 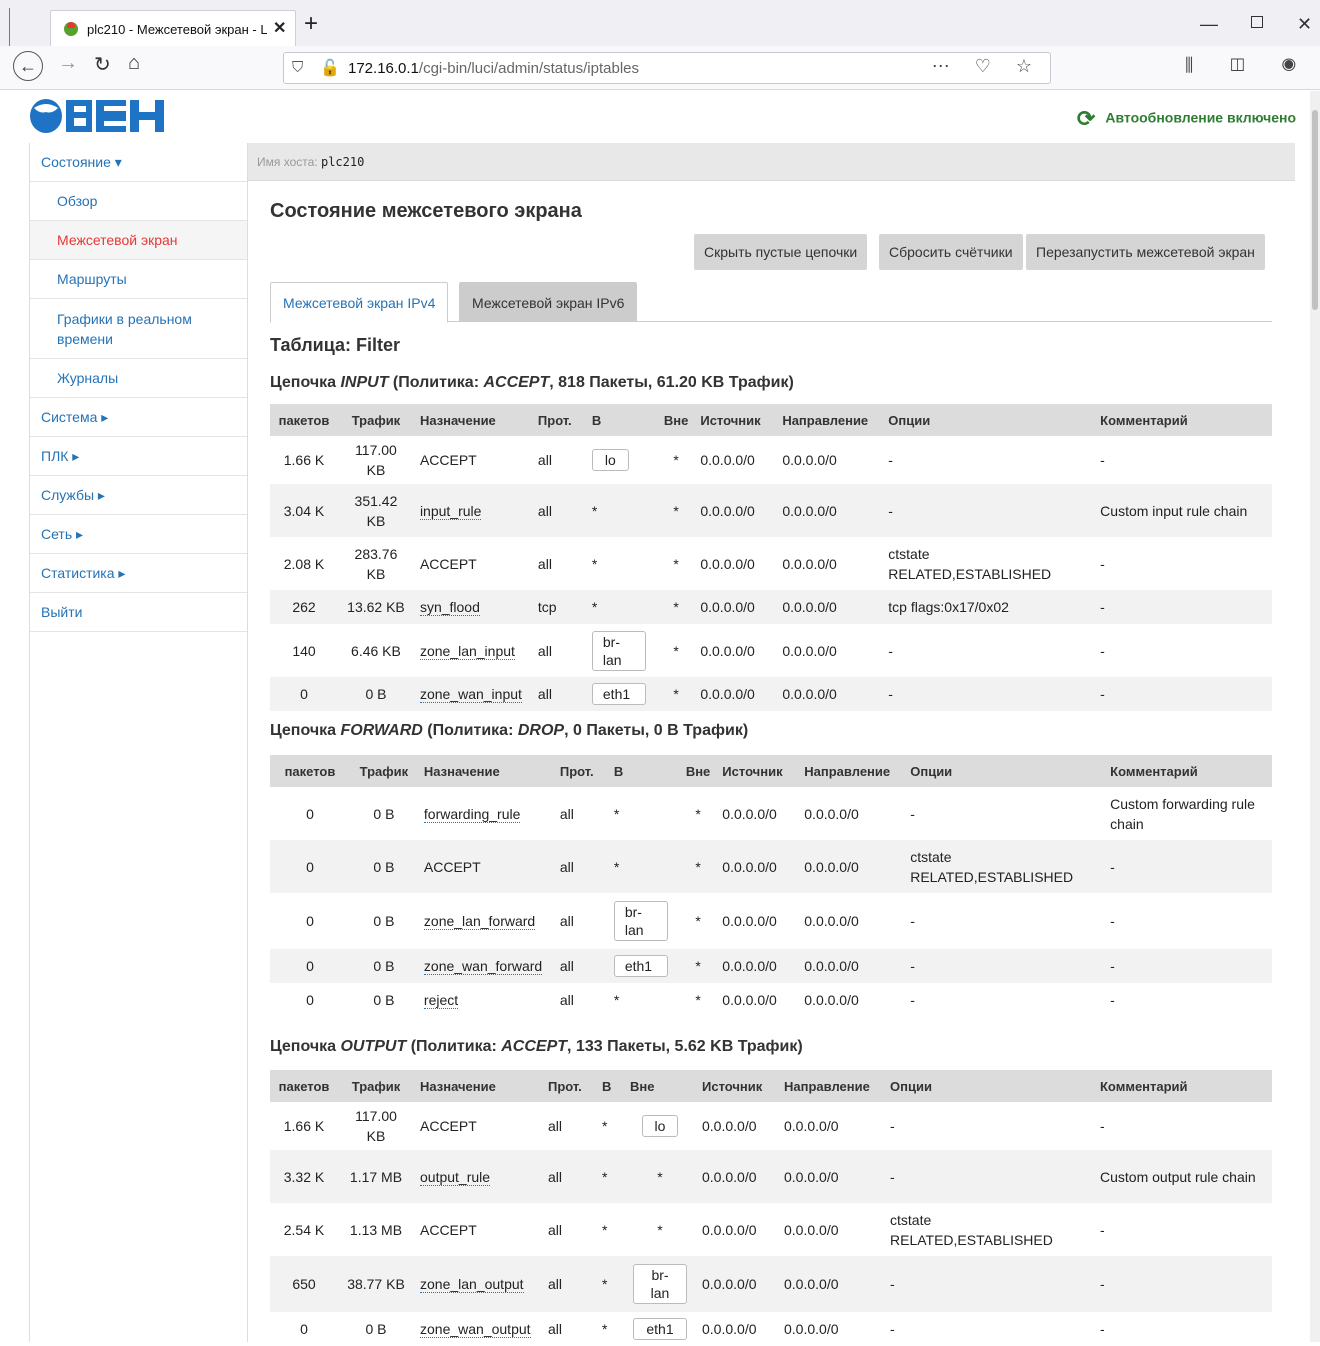 I want to click on target-chain-link: output_rule, so click(x=455, y=1177).